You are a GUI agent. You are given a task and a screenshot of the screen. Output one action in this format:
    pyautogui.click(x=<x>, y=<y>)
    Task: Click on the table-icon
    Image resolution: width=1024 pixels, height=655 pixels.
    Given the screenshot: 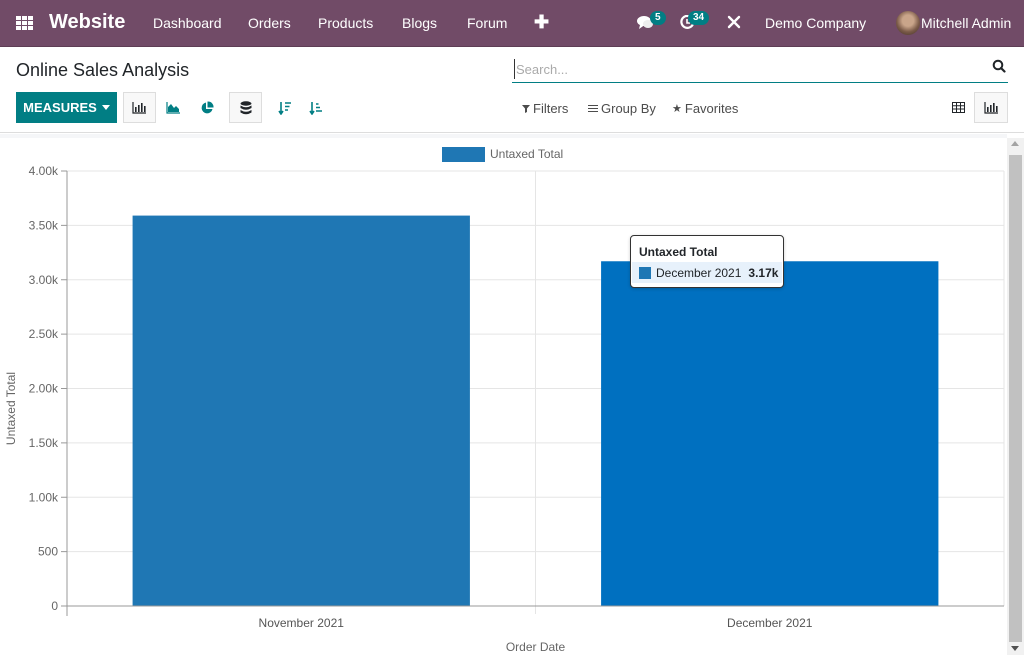 What is the action you would take?
    pyautogui.click(x=958, y=107)
    